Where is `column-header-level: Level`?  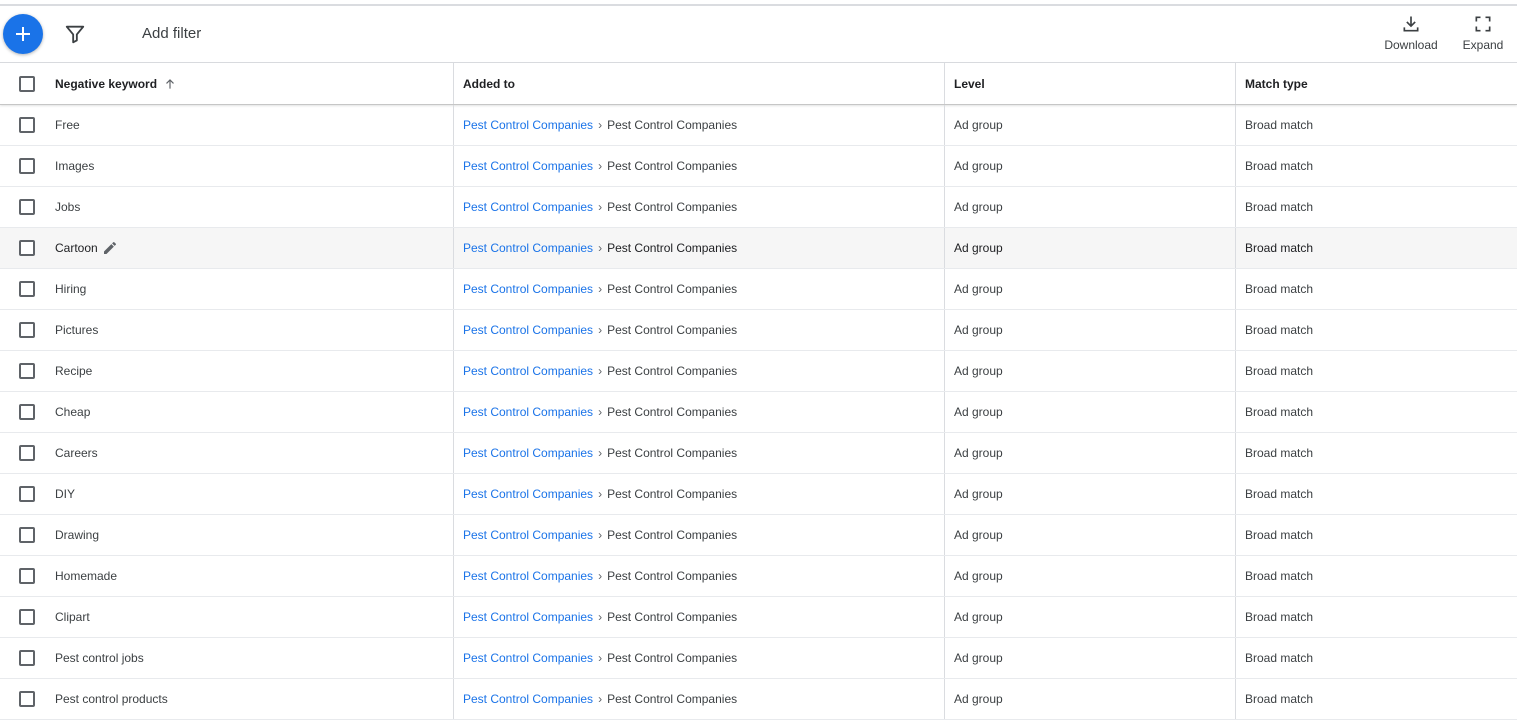 column-header-level: Level is located at coordinates (1094, 83).